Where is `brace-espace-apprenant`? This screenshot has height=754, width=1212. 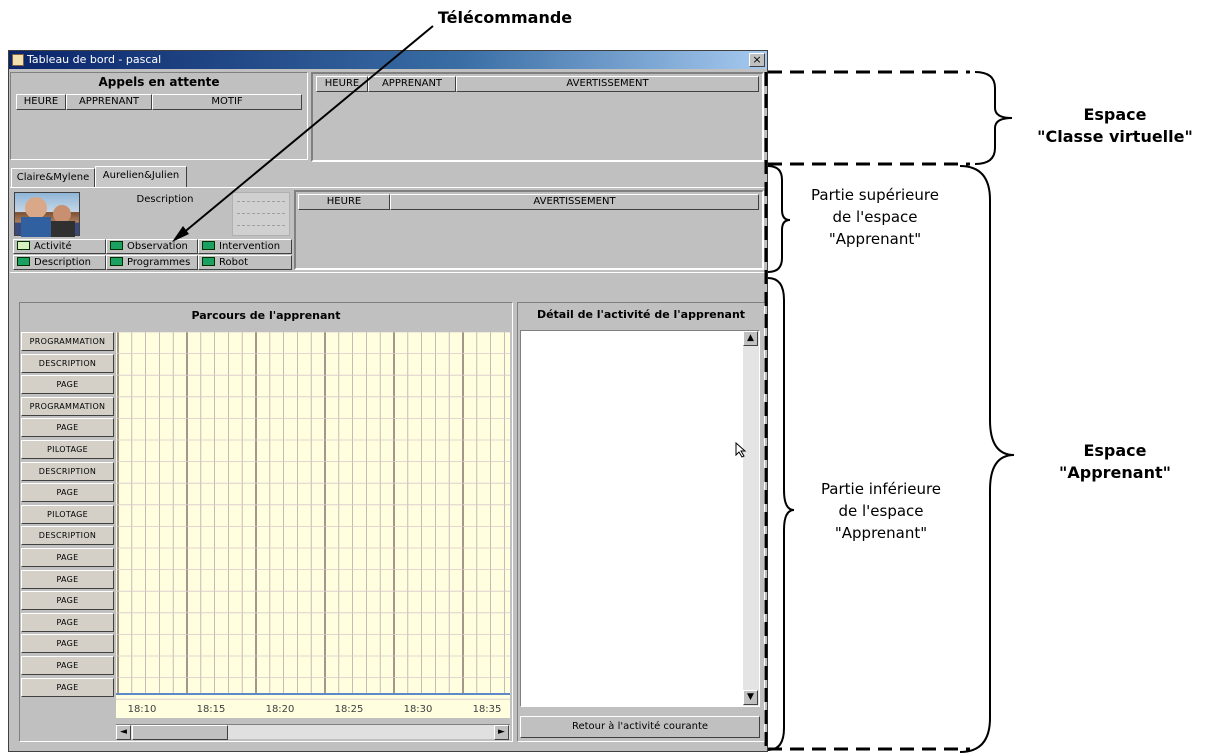
brace-espace-apprenant is located at coordinates (987, 459).